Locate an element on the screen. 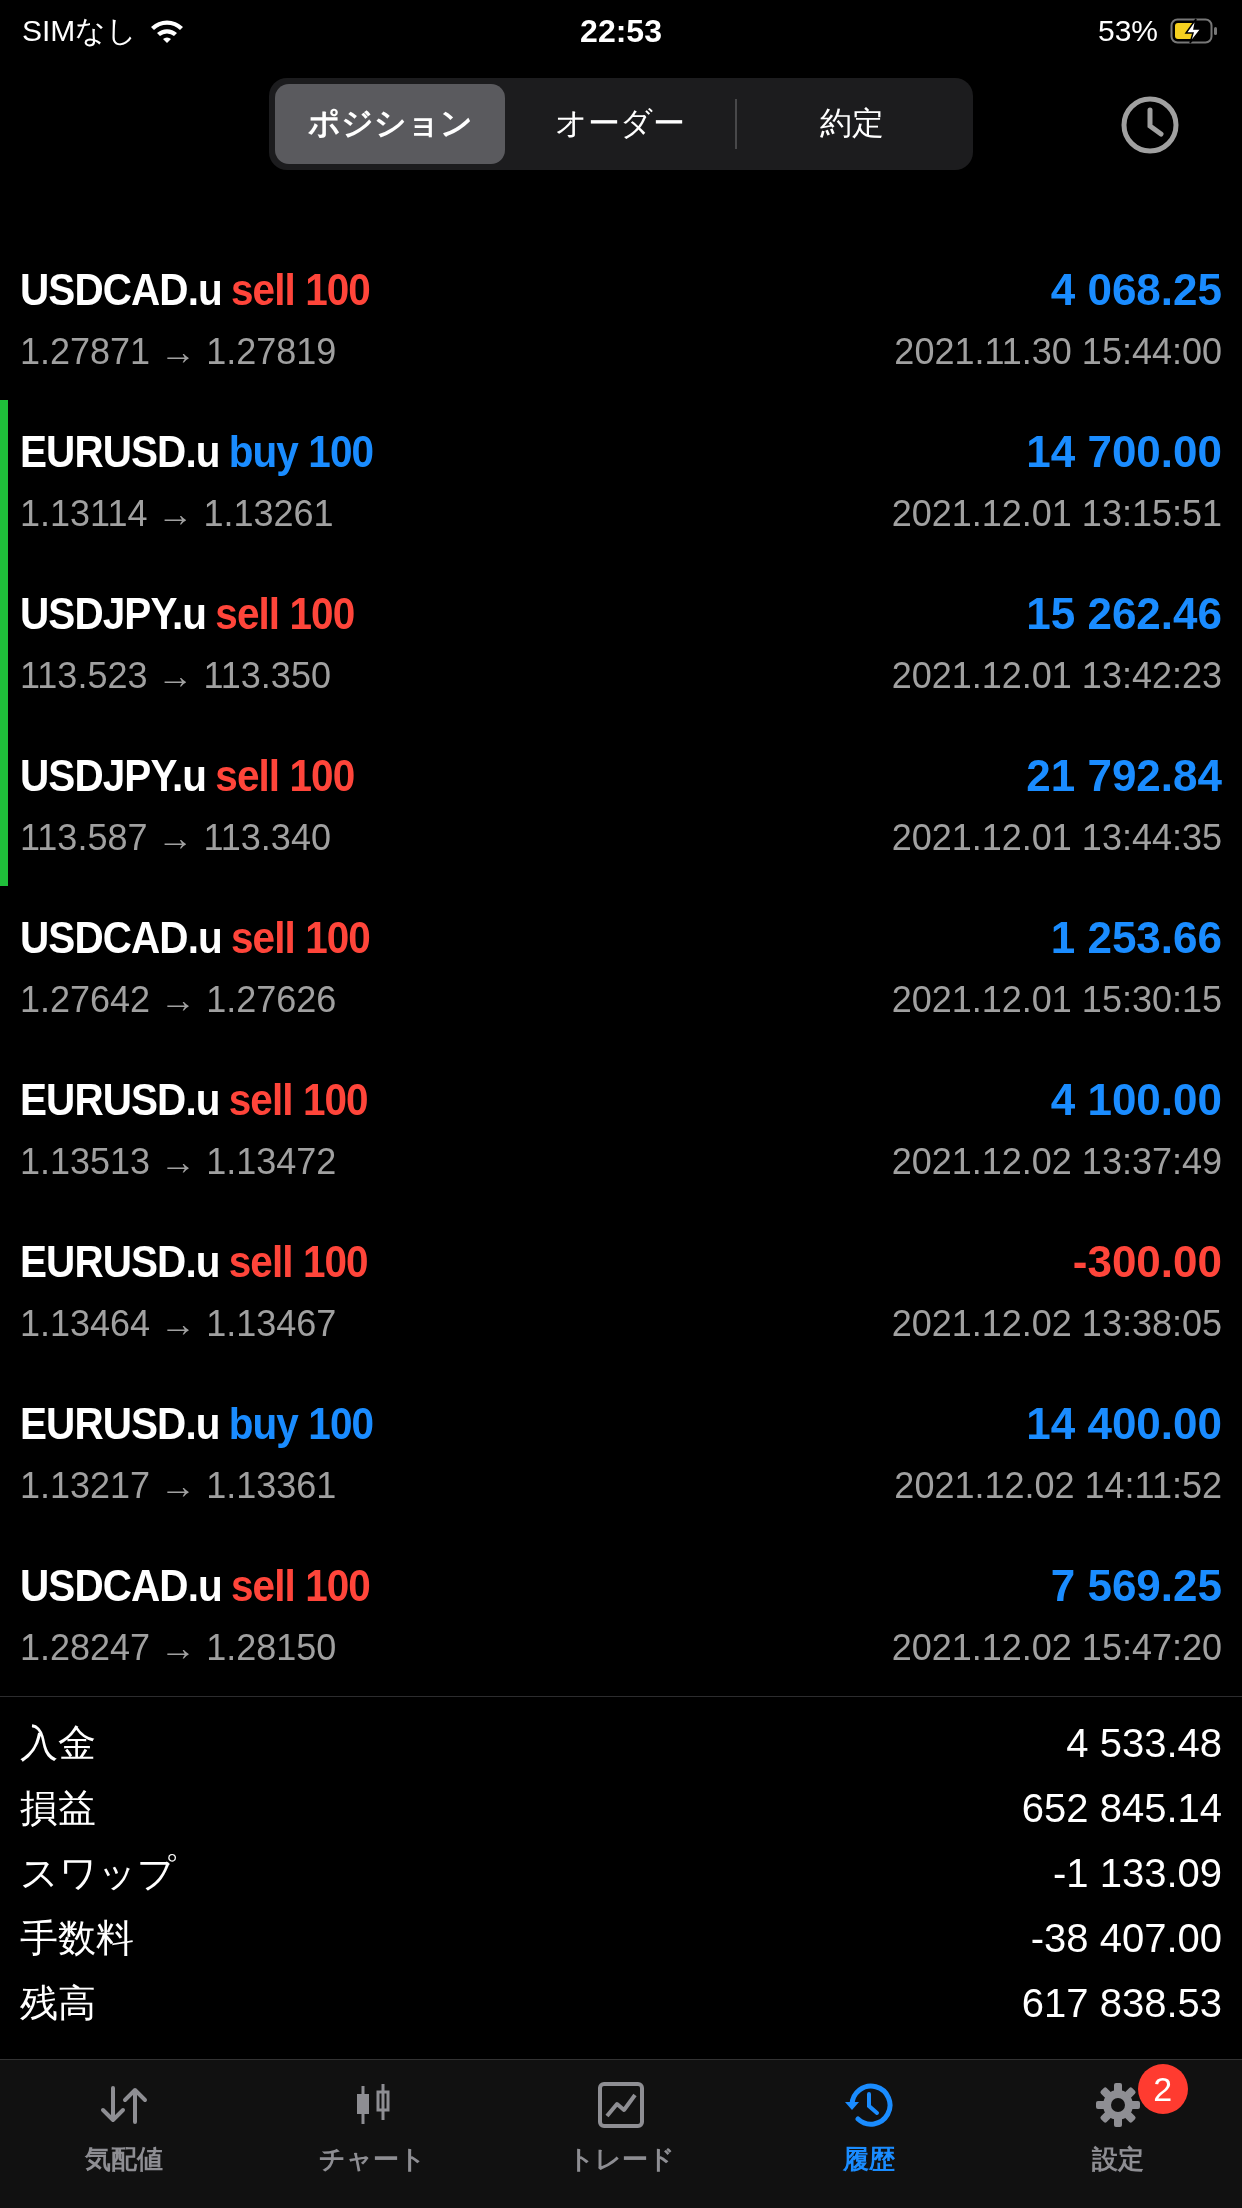  clock-icon is located at coordinates (1150, 125).